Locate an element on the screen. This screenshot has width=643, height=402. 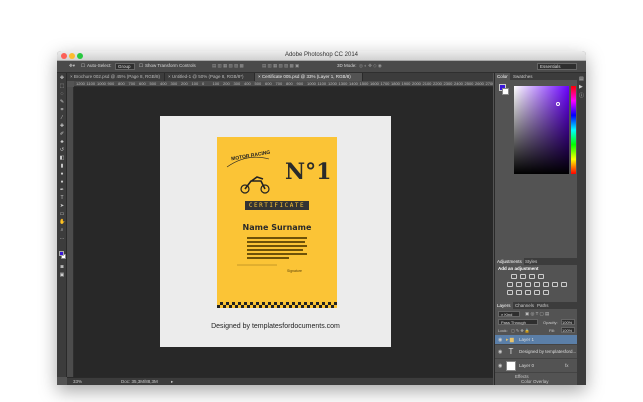
selective-color-adjustment-icon is located at coordinates (537, 292).